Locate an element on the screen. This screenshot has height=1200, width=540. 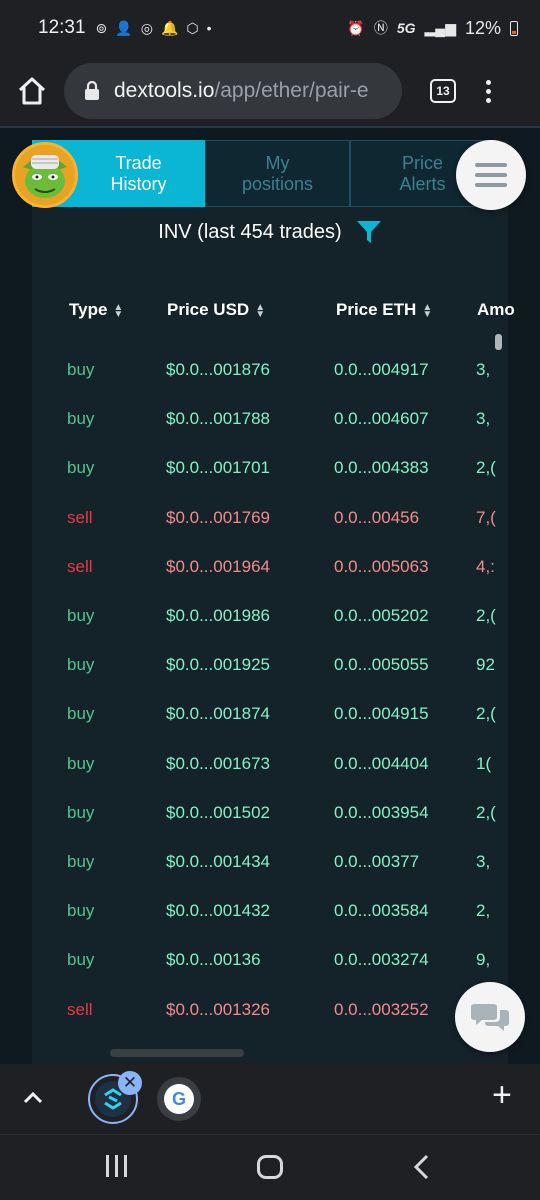
battery-percent: 12% is located at coordinates (482, 27).